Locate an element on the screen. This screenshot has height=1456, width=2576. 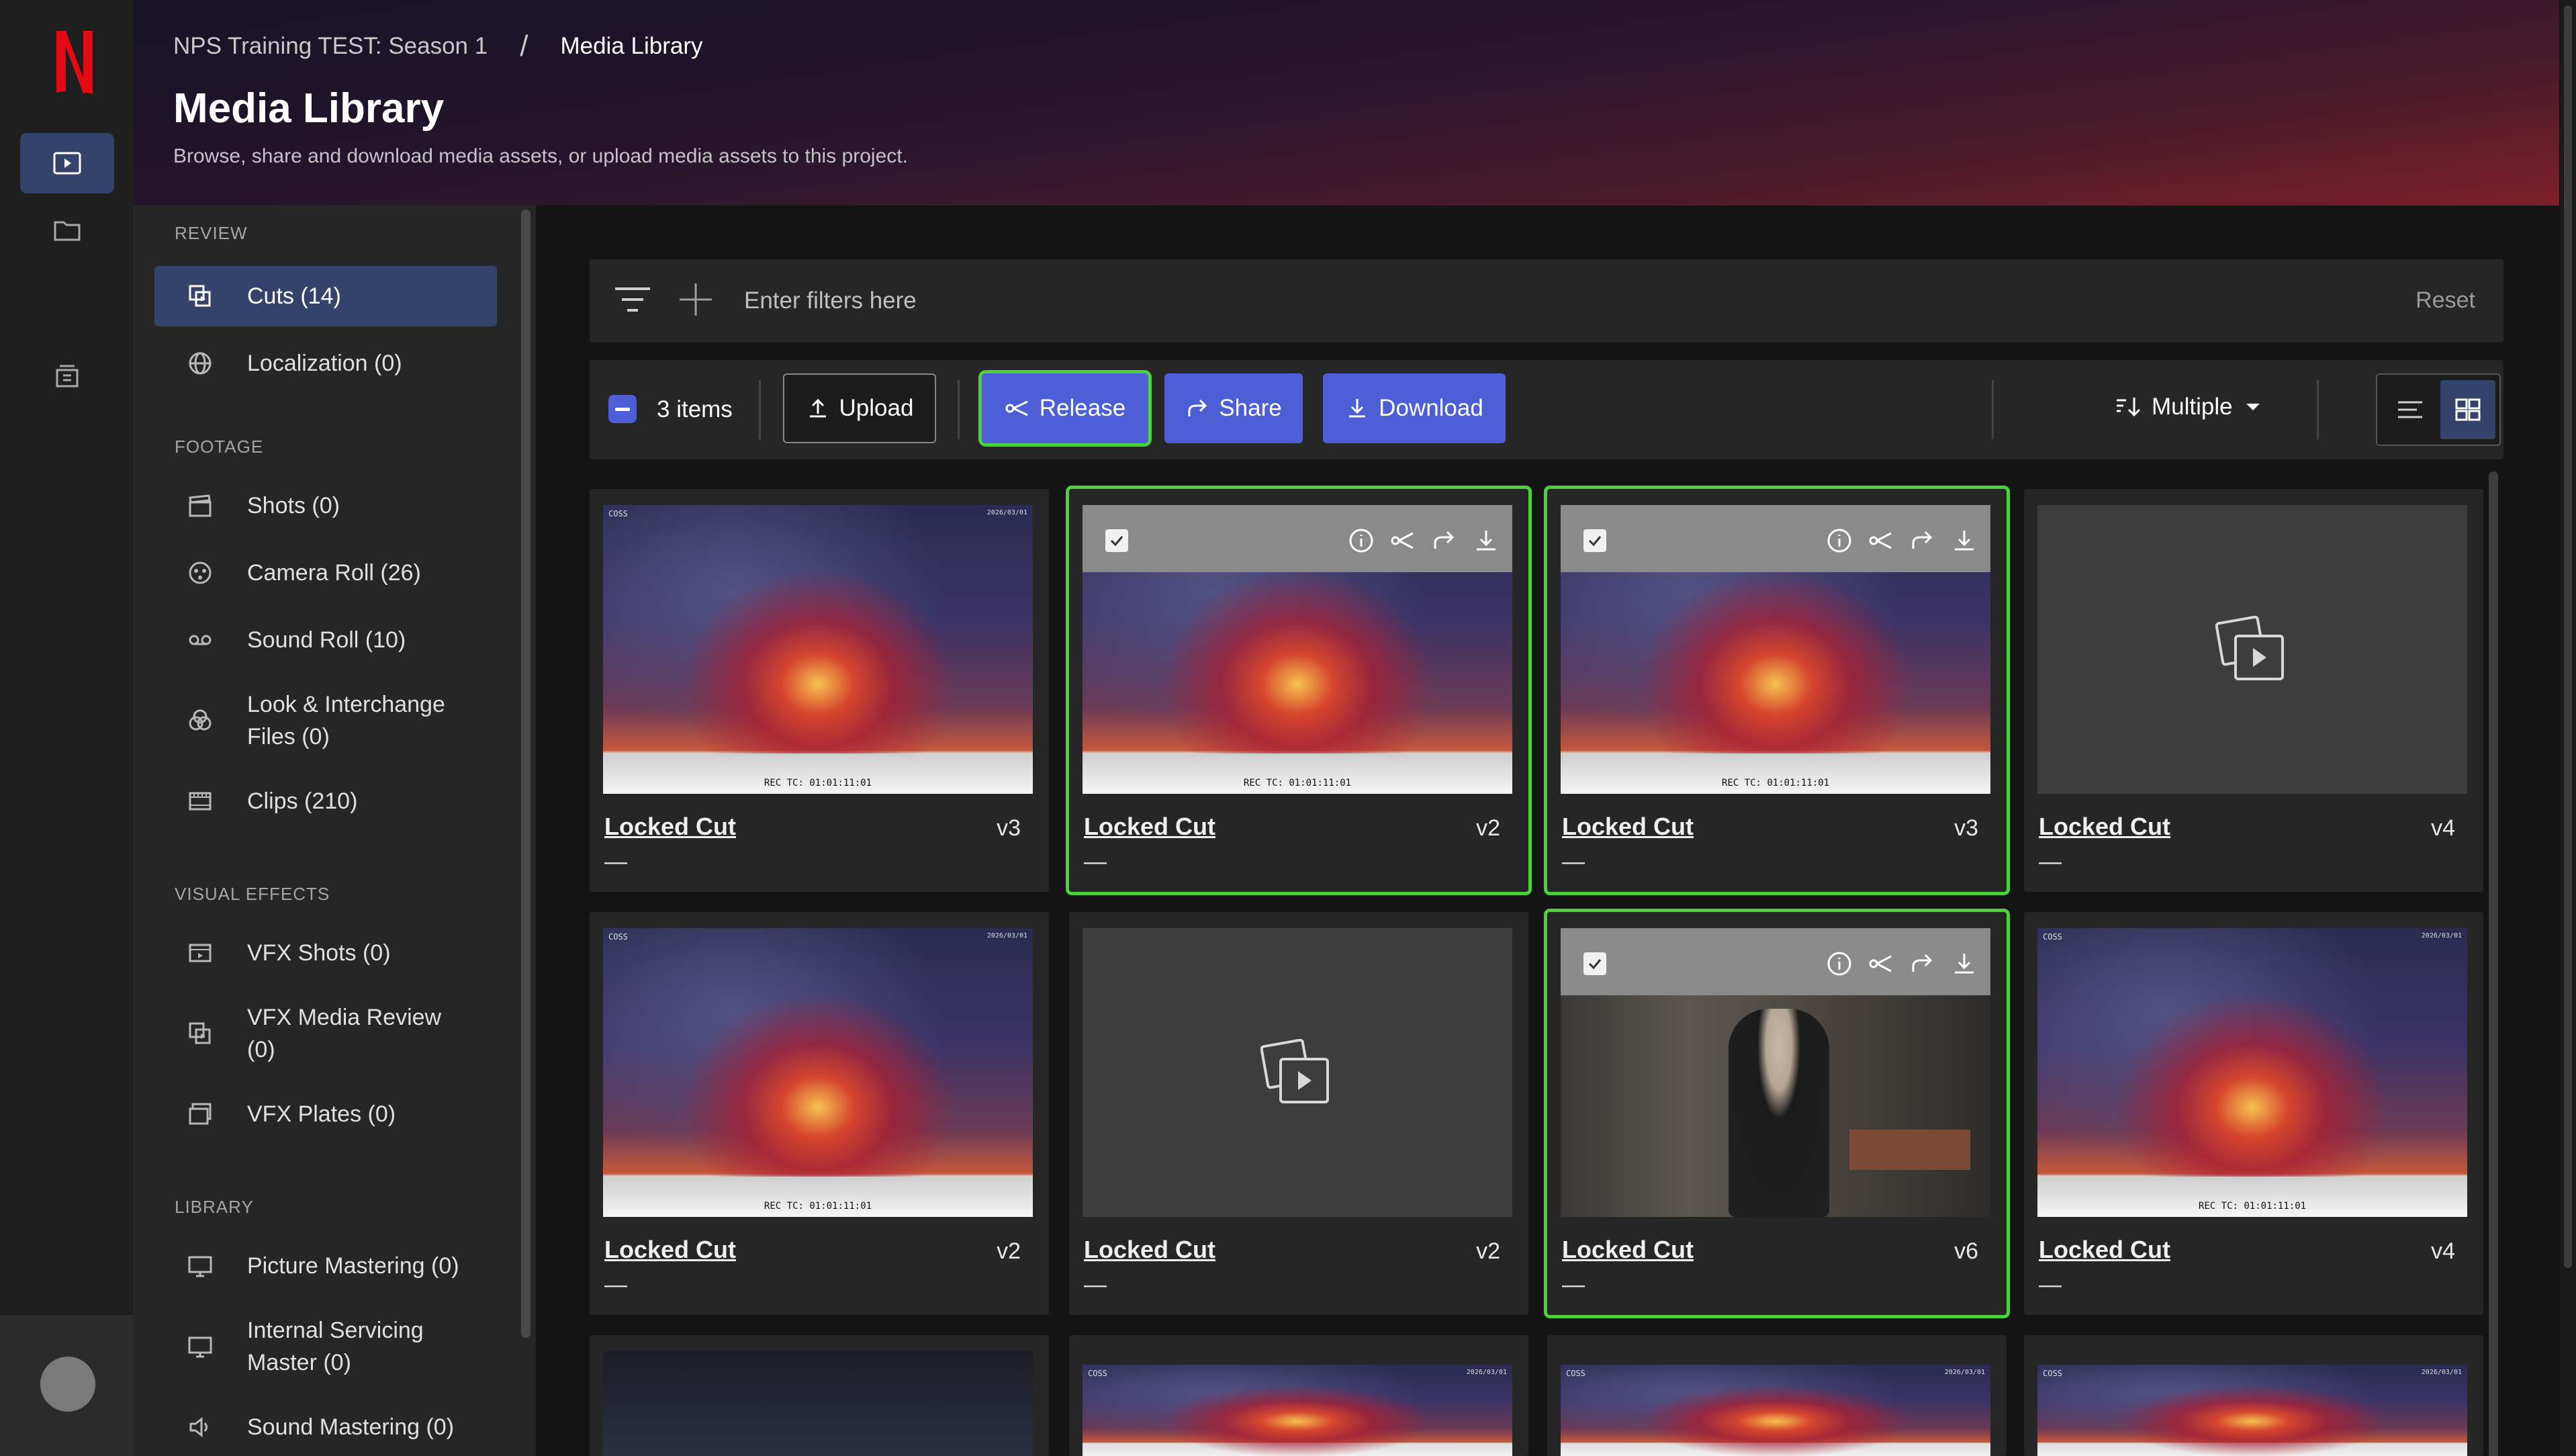
select-all-checkbox is located at coordinates (622, 409).